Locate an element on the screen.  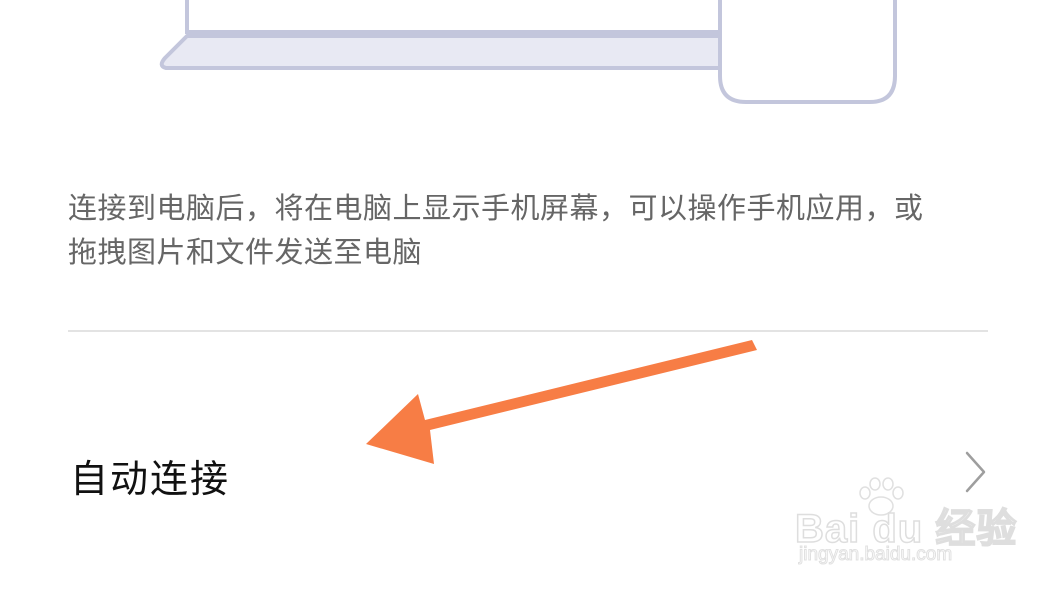
laptop-screen-outline is located at coordinates (453, 17).